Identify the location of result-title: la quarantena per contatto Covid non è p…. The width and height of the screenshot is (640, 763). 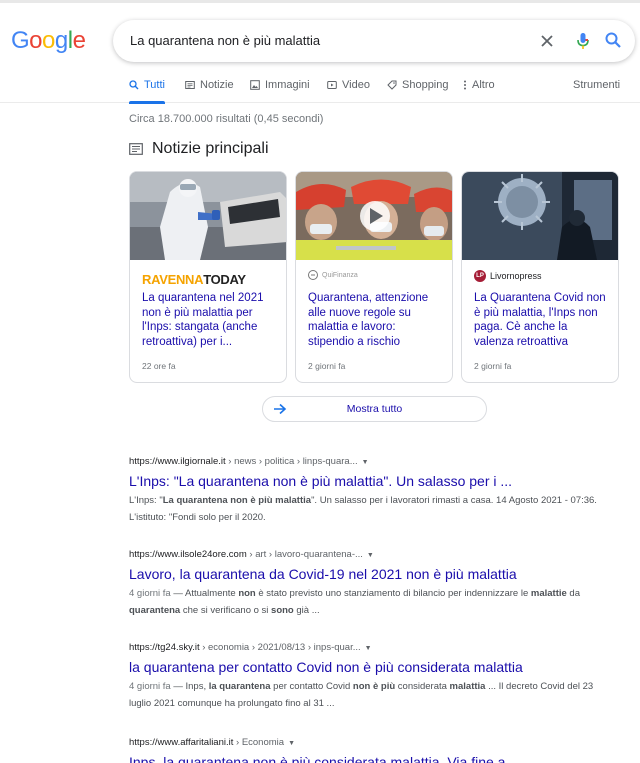
(364, 667).